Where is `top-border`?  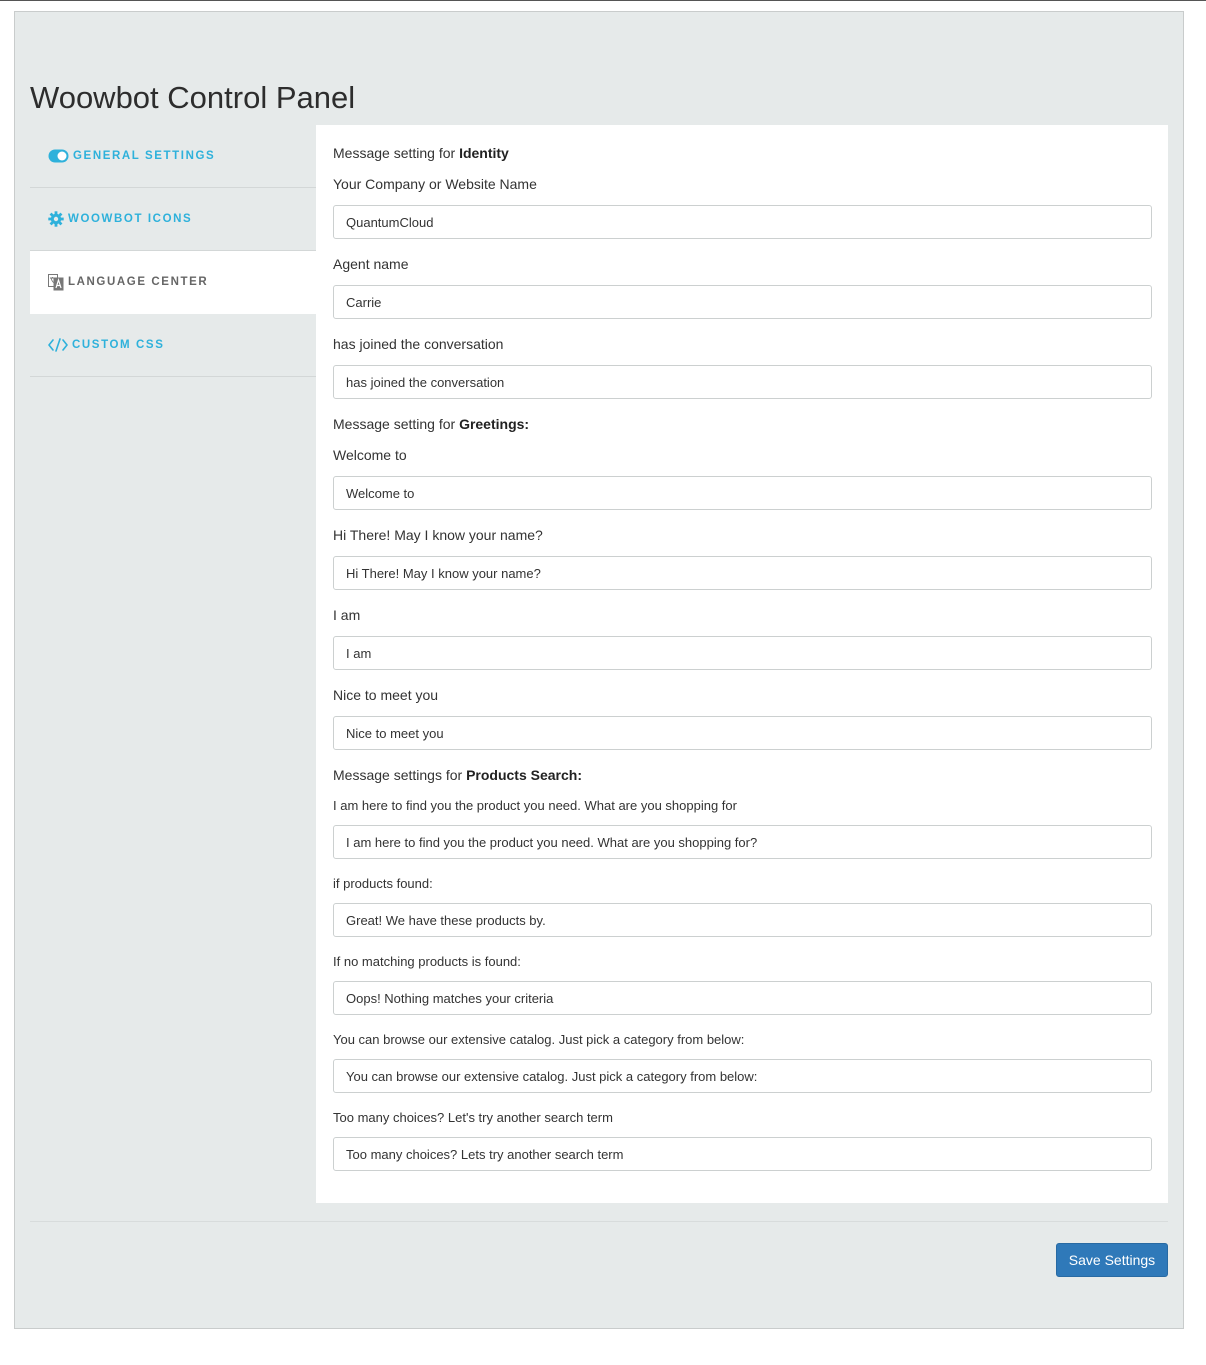
top-border is located at coordinates (603, 0).